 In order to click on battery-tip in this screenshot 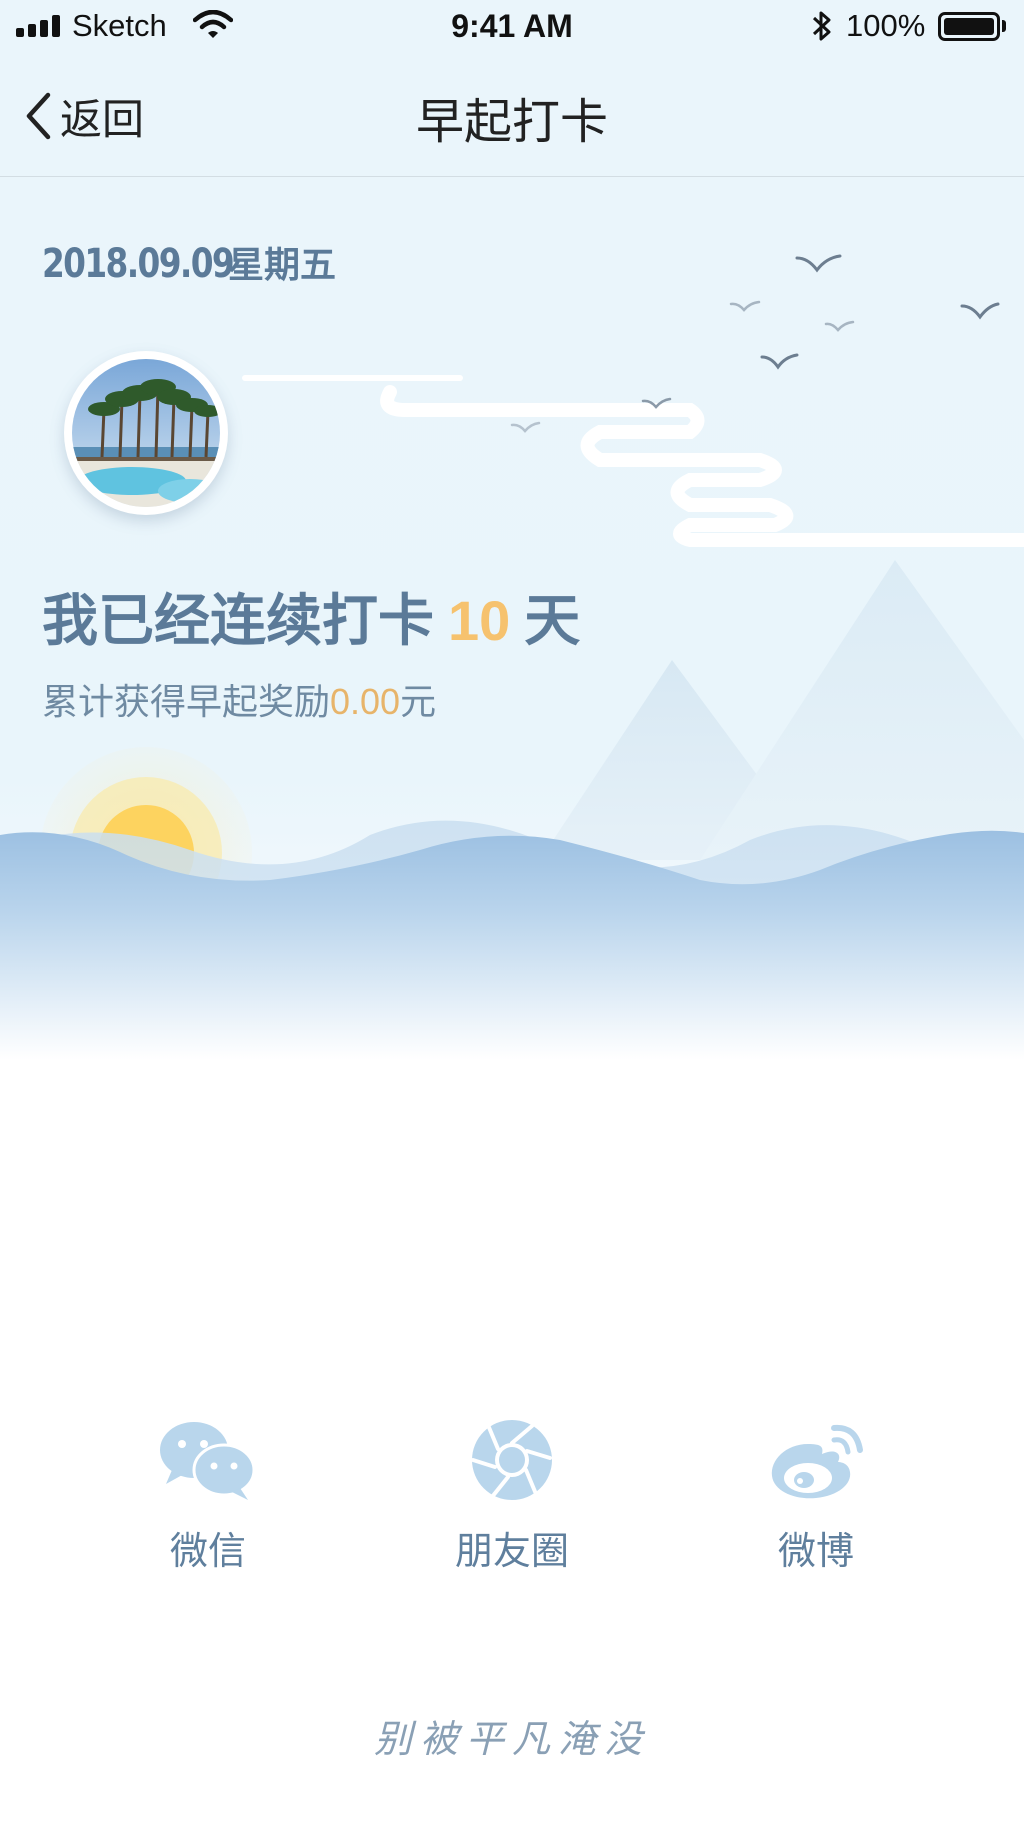, I will do `click(1004, 26)`.